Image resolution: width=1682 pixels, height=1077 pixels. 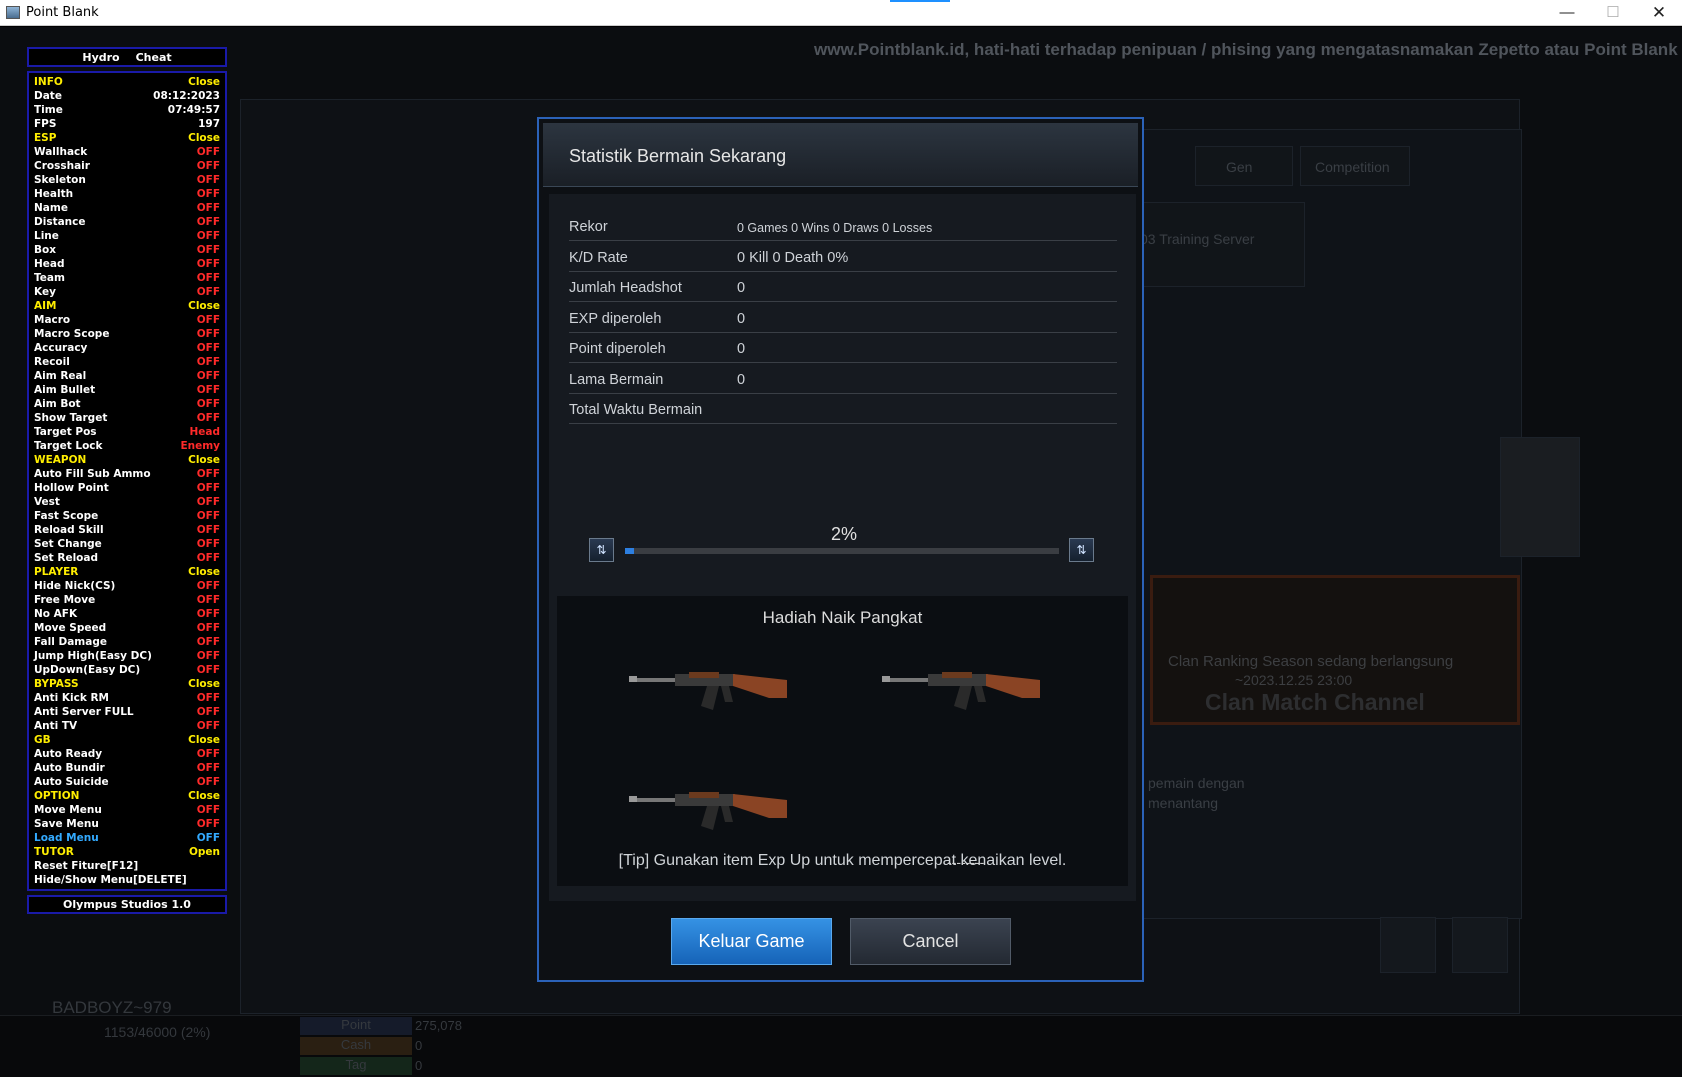 I want to click on cheat-option-row: Hide/Show Menu[DELETE], so click(x=127, y=880).